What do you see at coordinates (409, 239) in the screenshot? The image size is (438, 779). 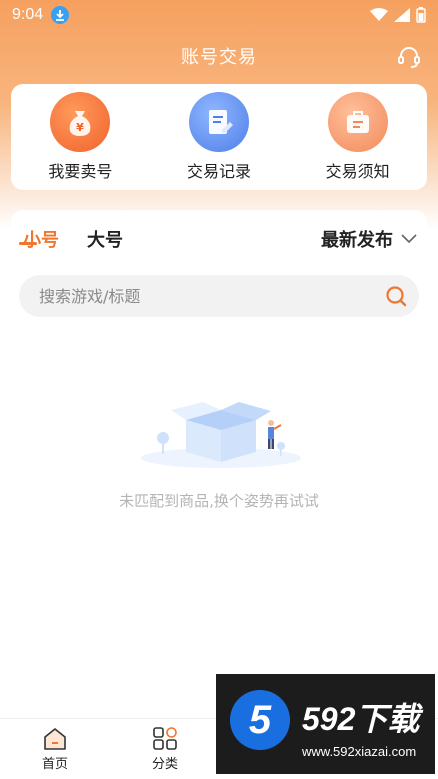 I see `chevron-down-icon` at bounding box center [409, 239].